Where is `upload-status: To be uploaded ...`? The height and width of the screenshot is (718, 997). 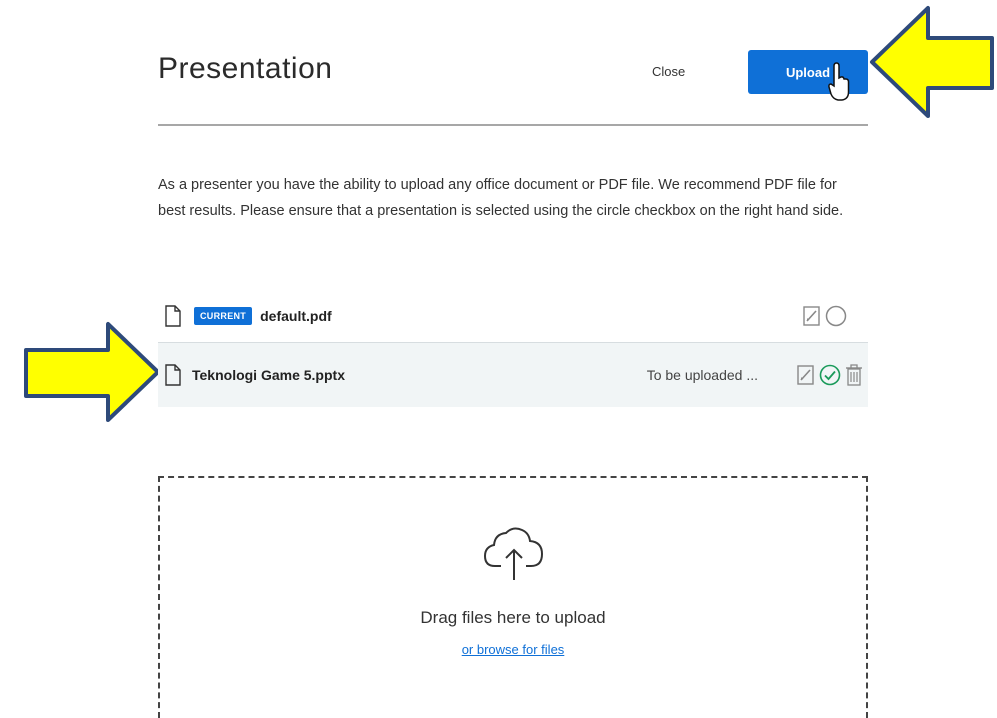
upload-status: To be uploaded ... is located at coordinates (702, 375).